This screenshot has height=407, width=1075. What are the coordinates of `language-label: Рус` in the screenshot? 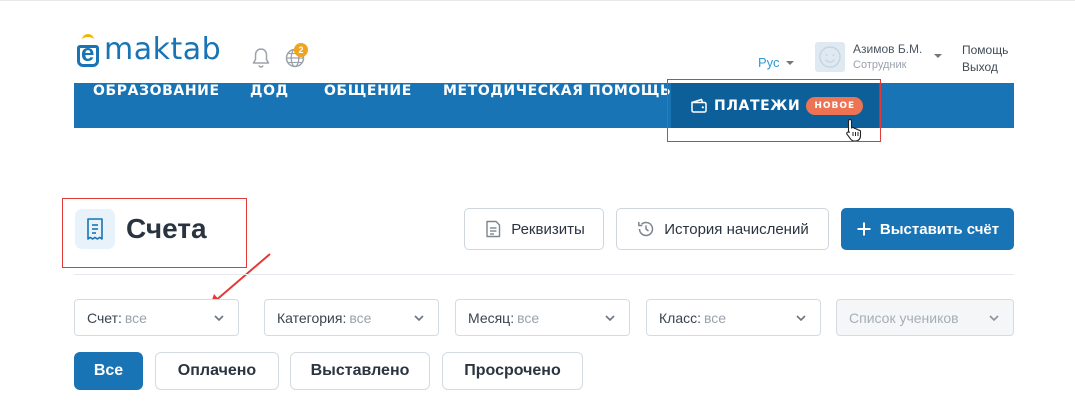 It's located at (769, 62).